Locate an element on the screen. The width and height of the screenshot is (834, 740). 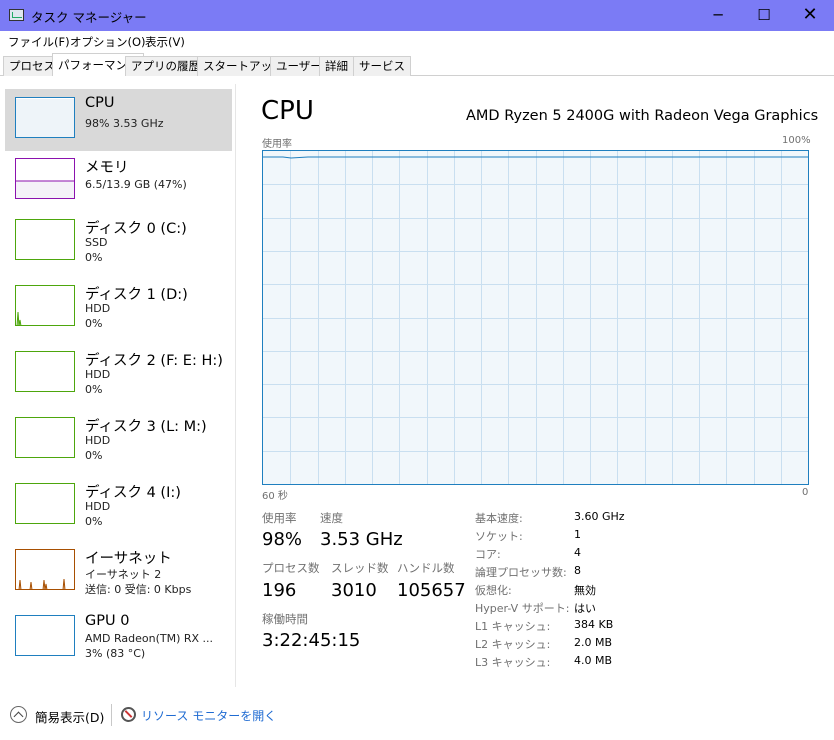
spec-hyperv-label: Hyper-V サポート: is located at coordinates (522, 608).